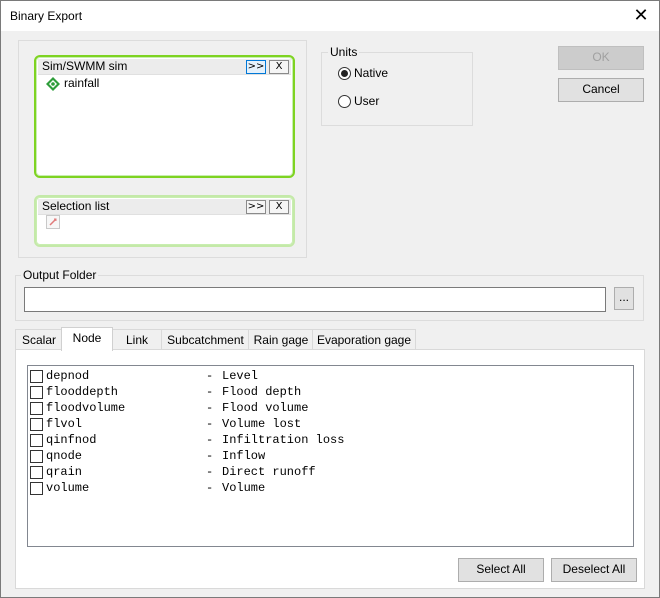 The width and height of the screenshot is (660, 598). I want to click on units-title: Units, so click(344, 52).